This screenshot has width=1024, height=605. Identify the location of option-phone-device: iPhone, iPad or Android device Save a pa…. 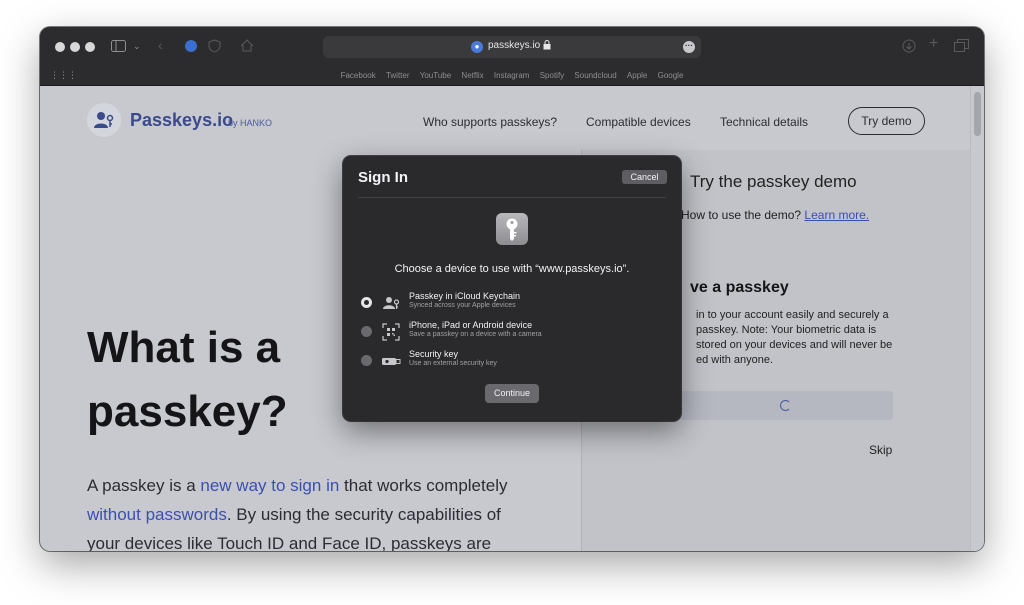
(511, 333).